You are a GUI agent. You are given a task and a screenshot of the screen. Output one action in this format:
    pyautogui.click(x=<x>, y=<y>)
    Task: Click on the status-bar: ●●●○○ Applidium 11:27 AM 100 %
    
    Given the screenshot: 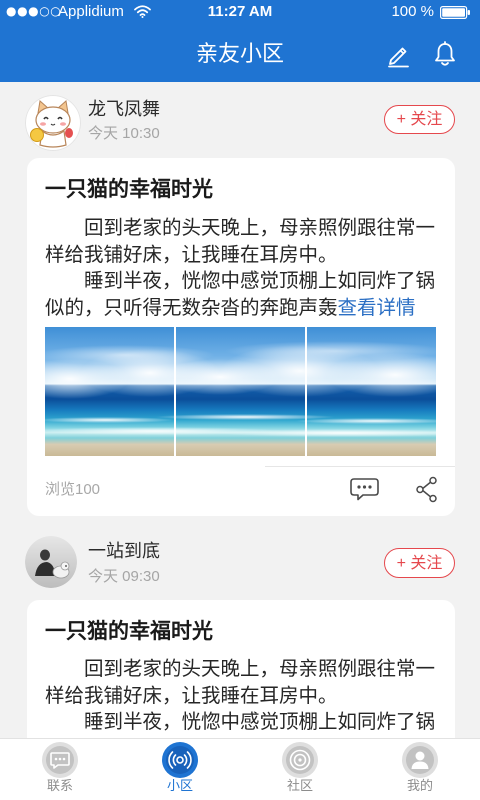 What is the action you would take?
    pyautogui.click(x=240, y=12)
    